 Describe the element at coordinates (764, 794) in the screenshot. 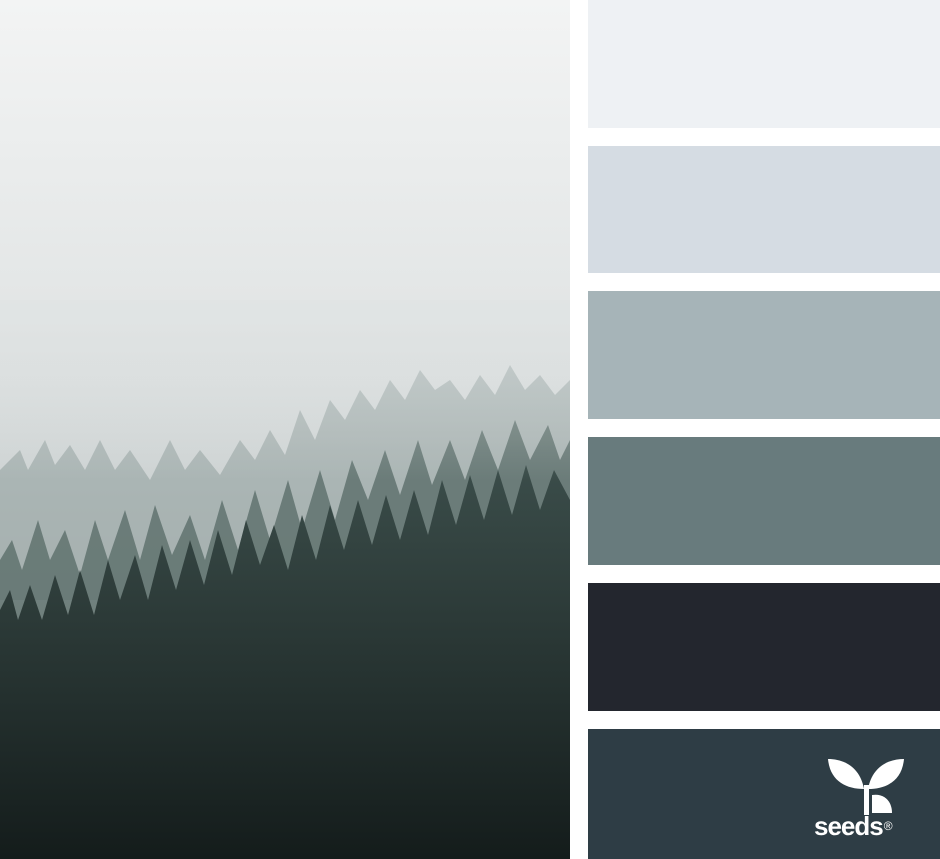

I see `swatch-6: seeds®` at that location.